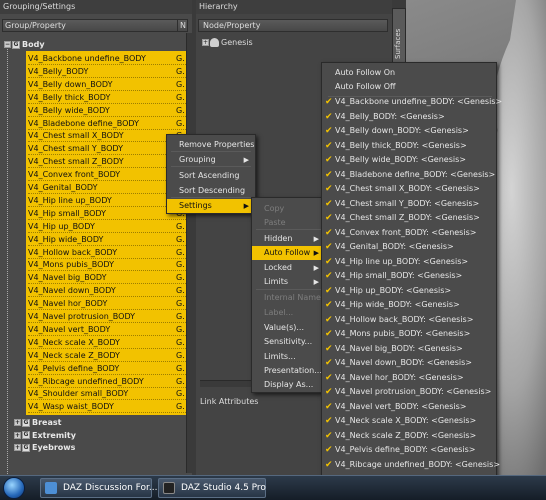 The width and height of the screenshot is (546, 500). What do you see at coordinates (107, 226) in the screenshot?
I see `property-row: V4_Hip up_BODY G.` at bounding box center [107, 226].